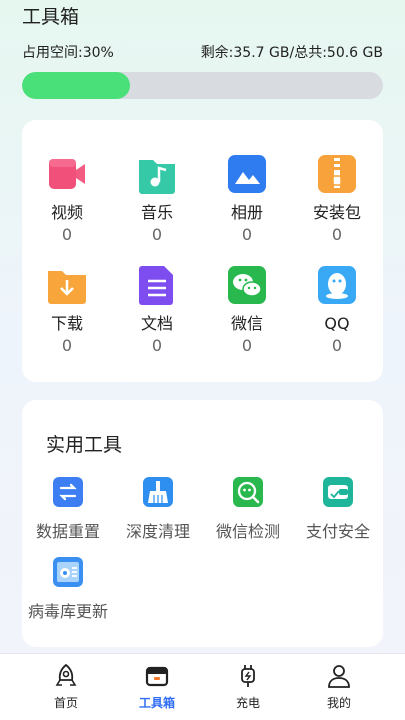  Describe the element at coordinates (157, 174) in the screenshot. I see `music-file-icon` at that location.